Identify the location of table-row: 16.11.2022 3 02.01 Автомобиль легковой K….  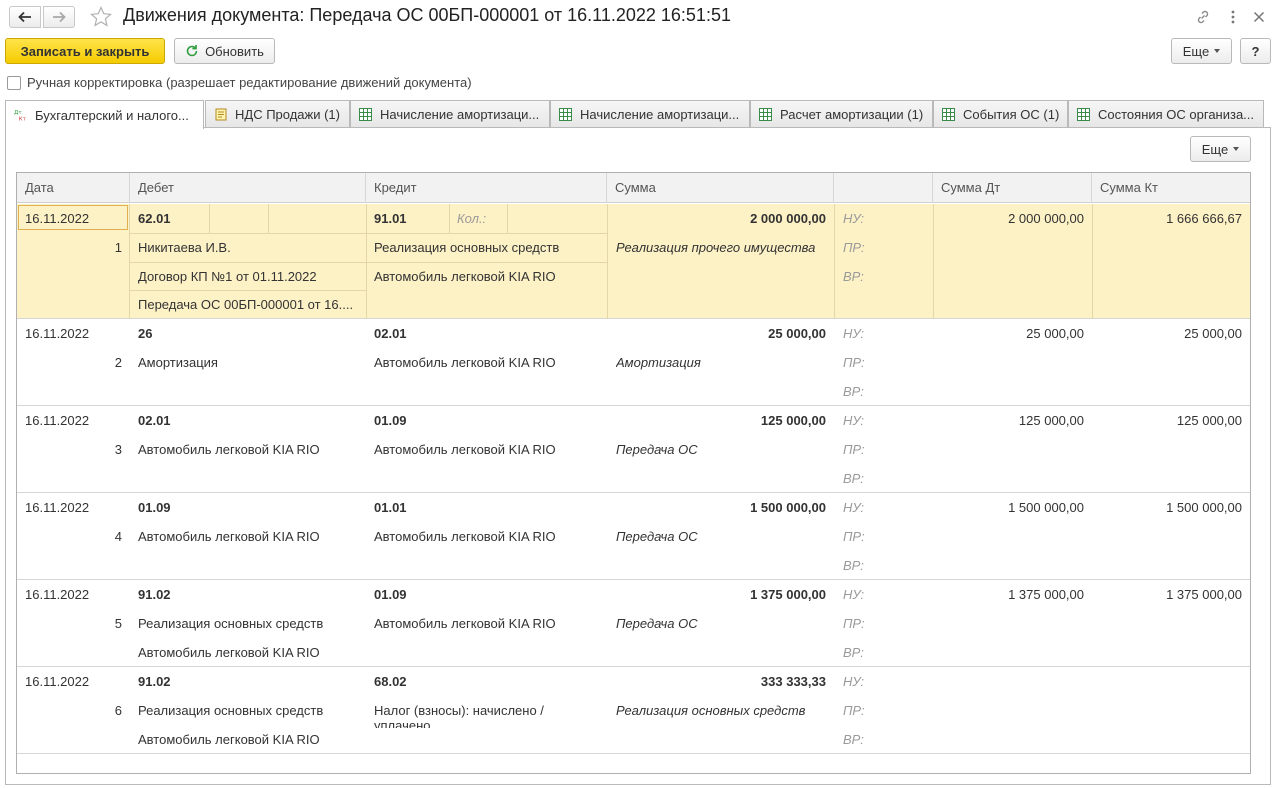
(633, 449).